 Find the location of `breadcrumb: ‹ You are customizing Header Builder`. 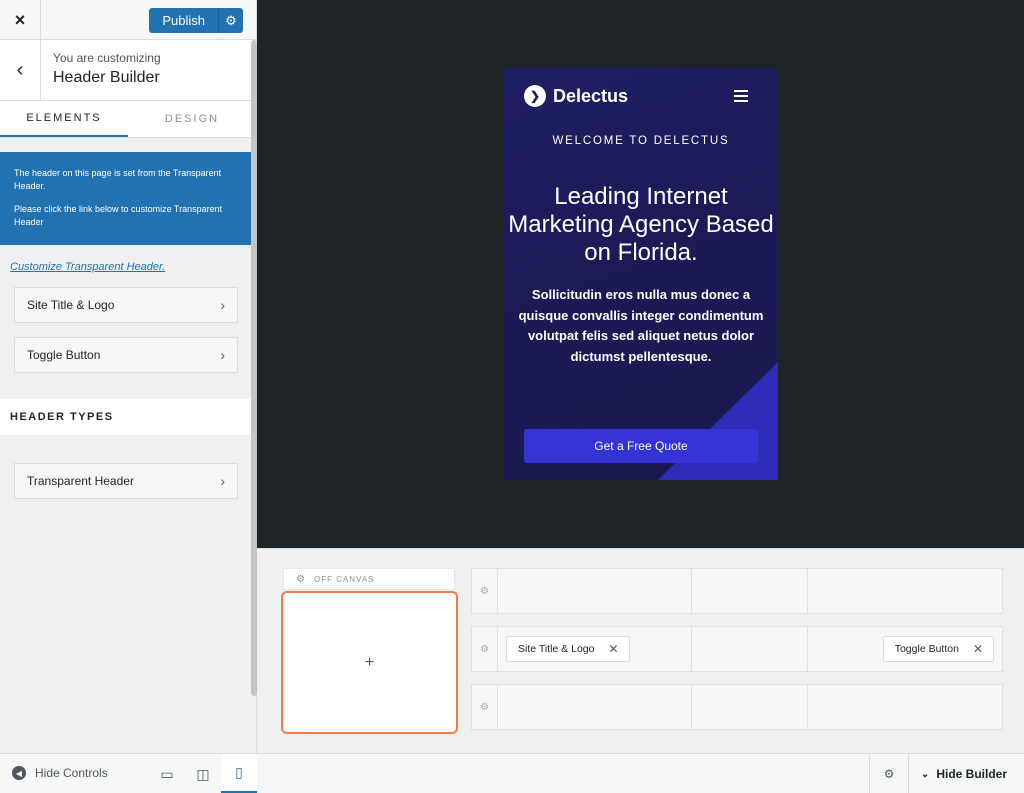

breadcrumb: ‹ You are customizing Header Builder is located at coordinates (128, 70).